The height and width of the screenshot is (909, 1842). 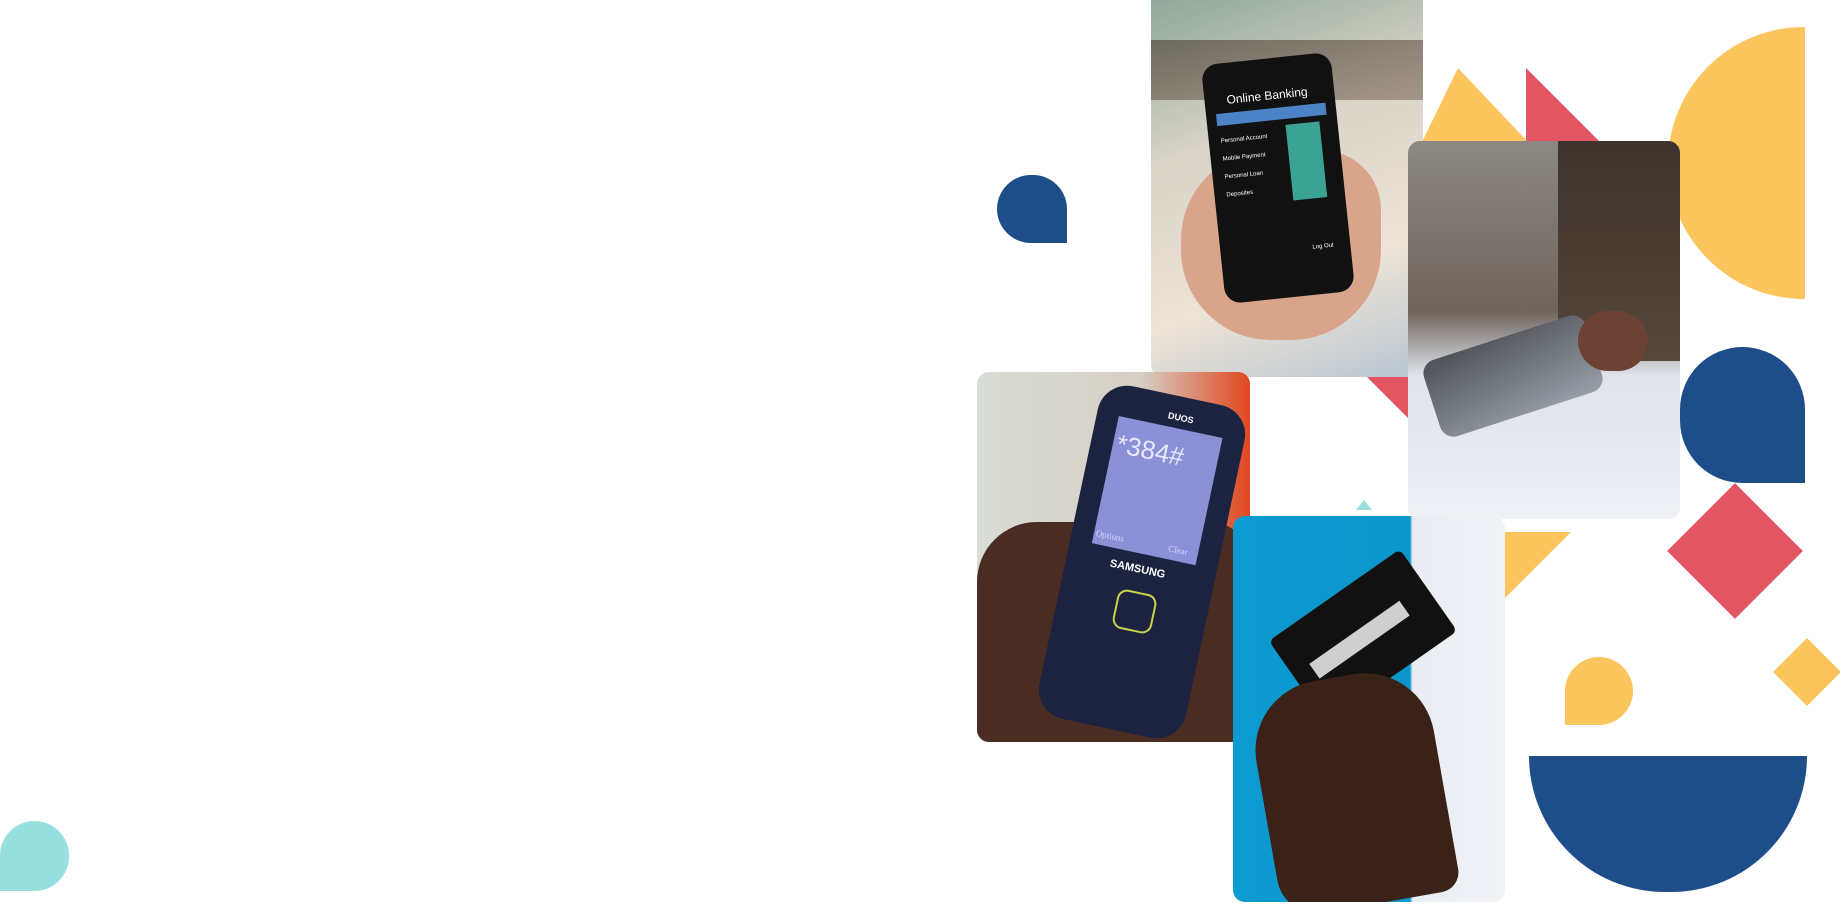 I want to click on blue-drop-shape, so click(x=1032, y=209).